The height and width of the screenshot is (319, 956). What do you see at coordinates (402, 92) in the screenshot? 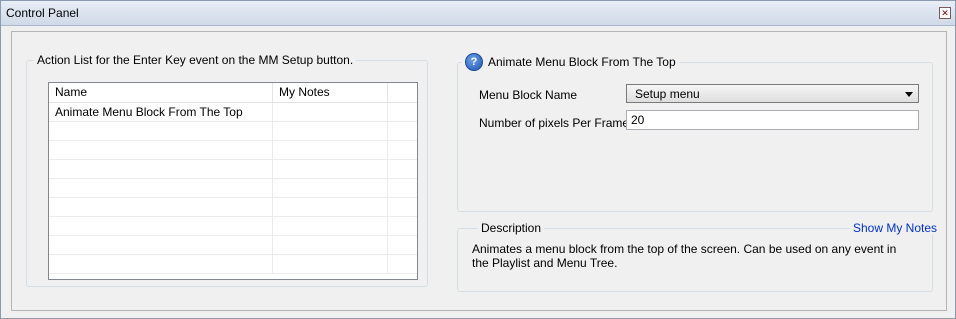
I see `column-header-extra` at bounding box center [402, 92].